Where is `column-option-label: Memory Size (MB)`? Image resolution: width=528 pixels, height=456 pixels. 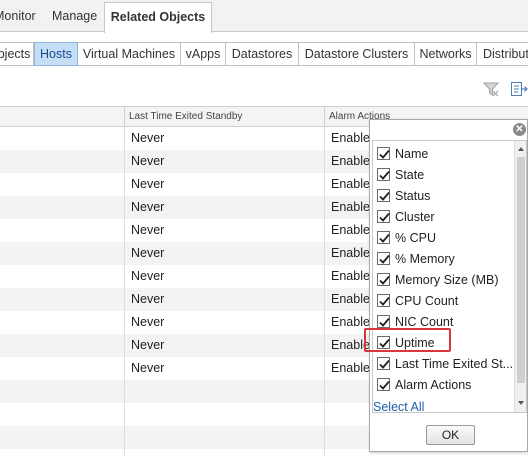 column-option-label: Memory Size (MB) is located at coordinates (447, 280).